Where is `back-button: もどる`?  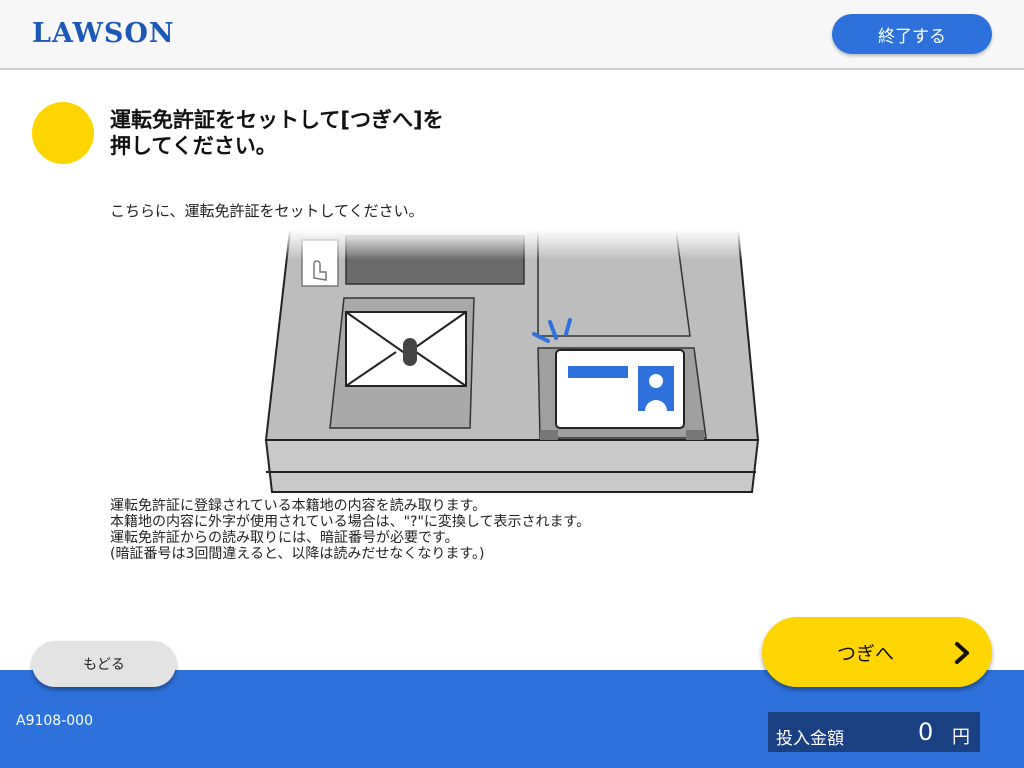 back-button: もどる is located at coordinates (104, 664).